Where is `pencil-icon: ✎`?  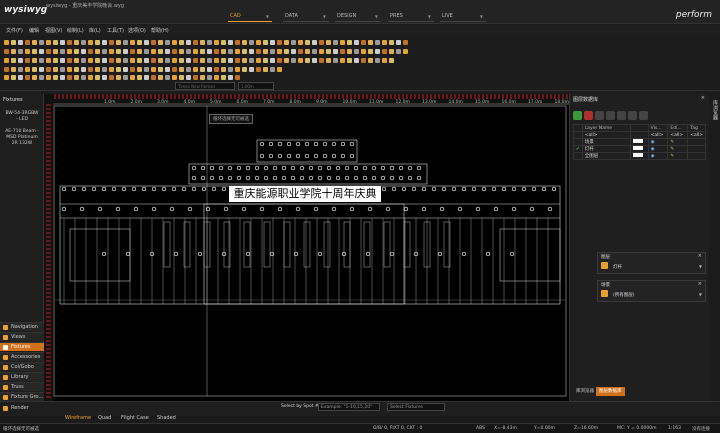
pencil-icon: ✎ is located at coordinates (672, 156).